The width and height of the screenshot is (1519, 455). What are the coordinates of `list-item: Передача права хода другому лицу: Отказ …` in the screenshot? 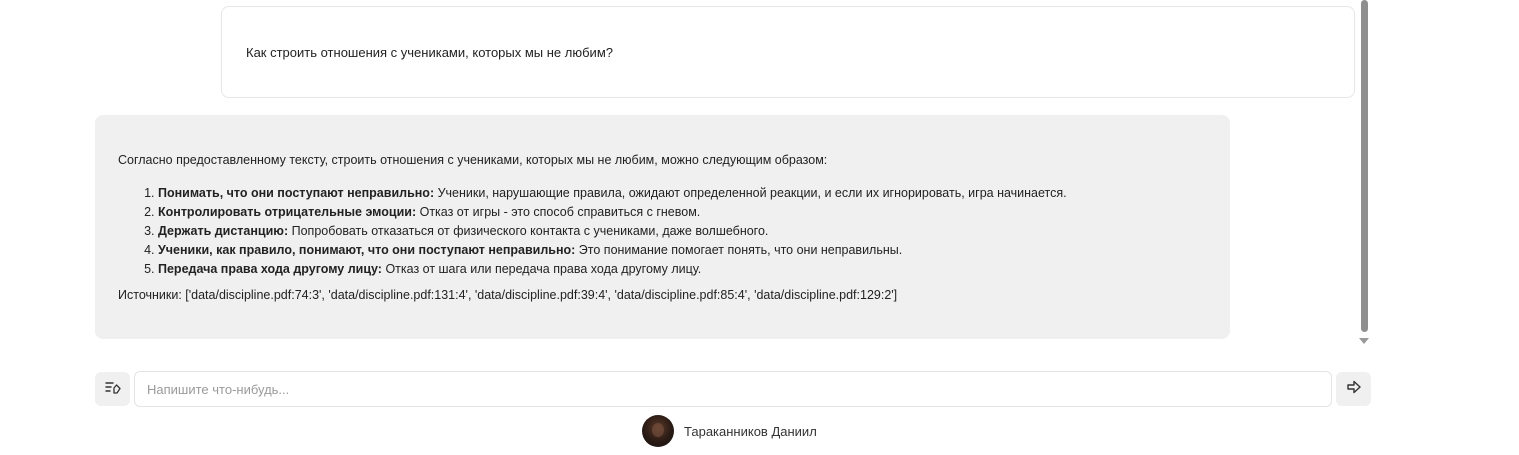 It's located at (612, 269).